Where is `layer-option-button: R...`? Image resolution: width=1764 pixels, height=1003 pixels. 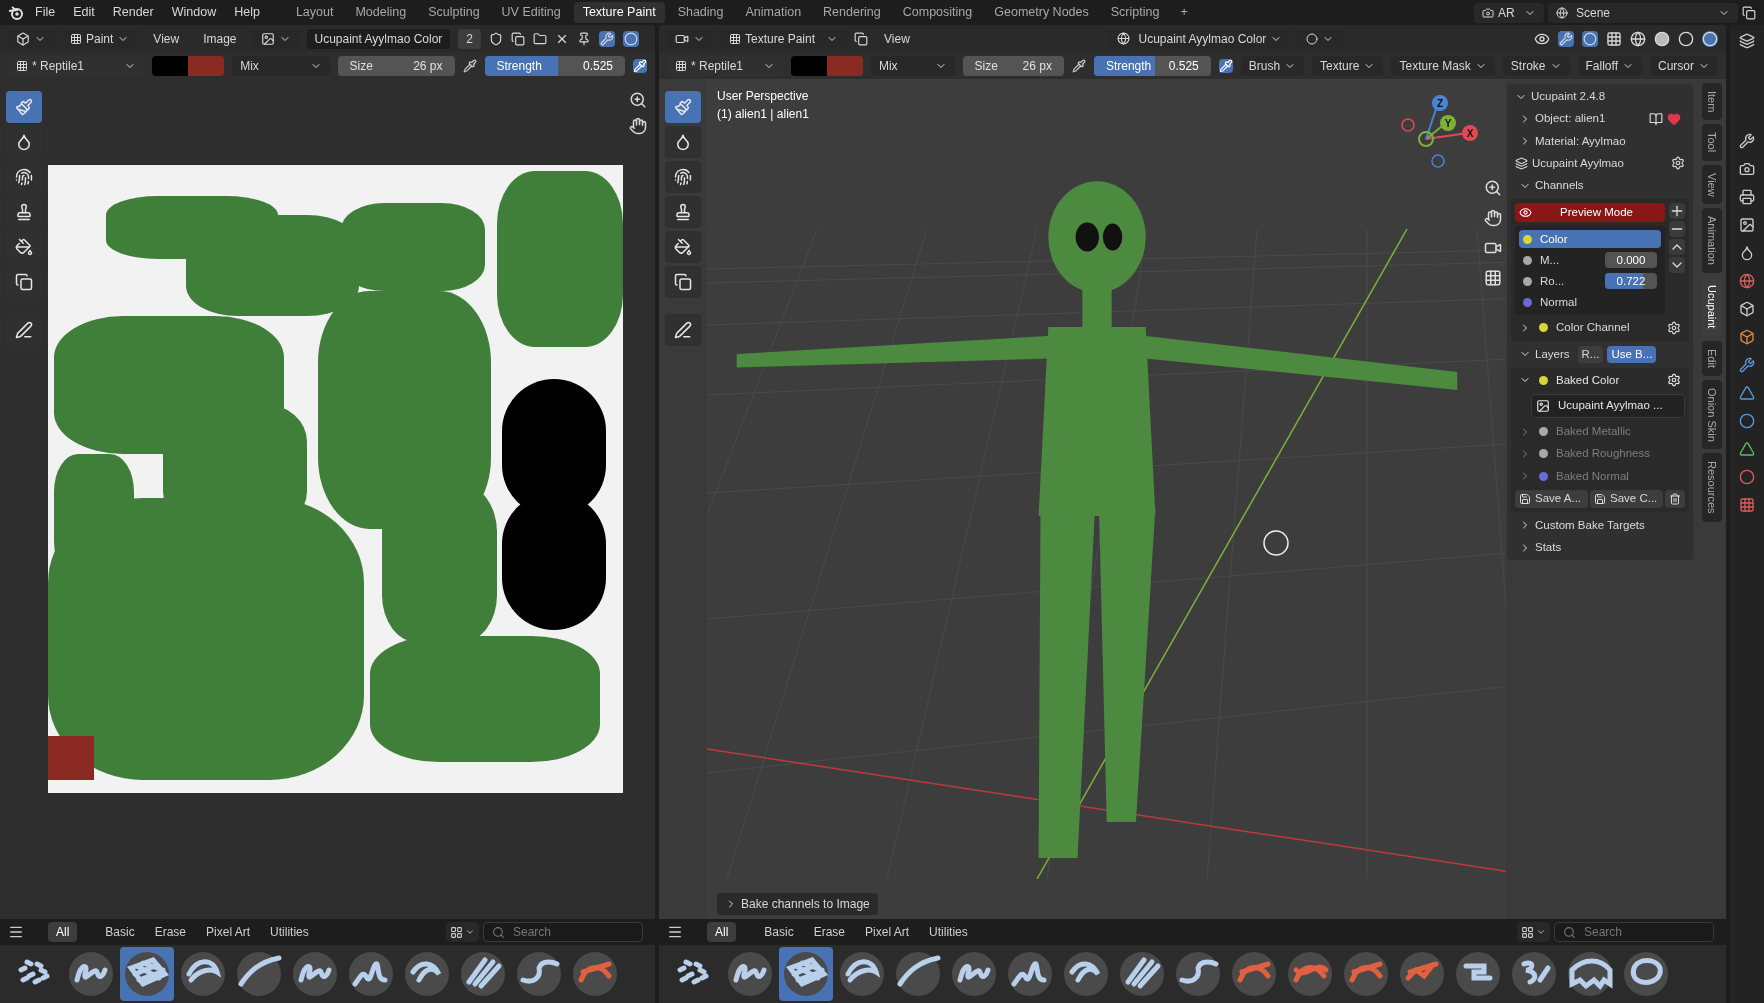 layer-option-button: R... is located at coordinates (1590, 354).